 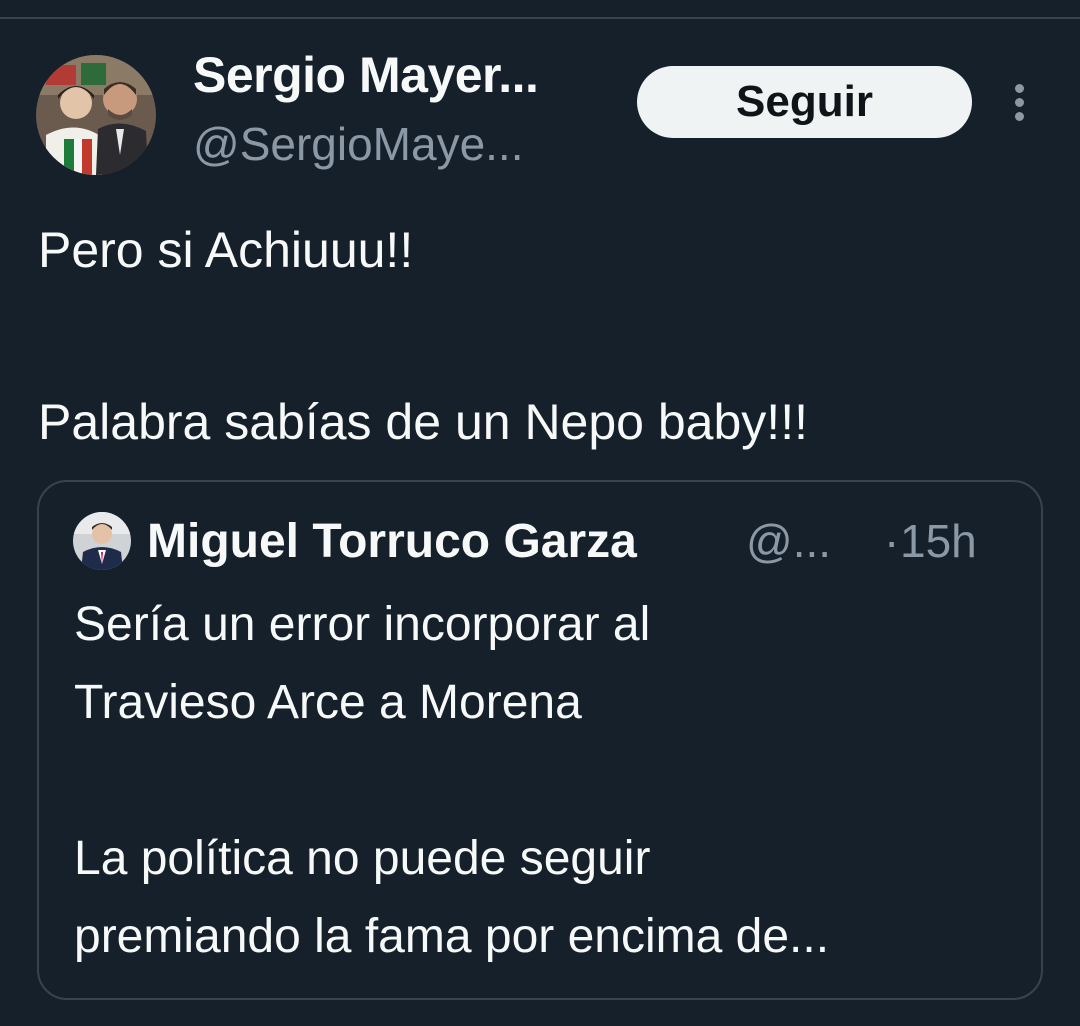 I want to click on author-avatar, so click(x=96, y=115).